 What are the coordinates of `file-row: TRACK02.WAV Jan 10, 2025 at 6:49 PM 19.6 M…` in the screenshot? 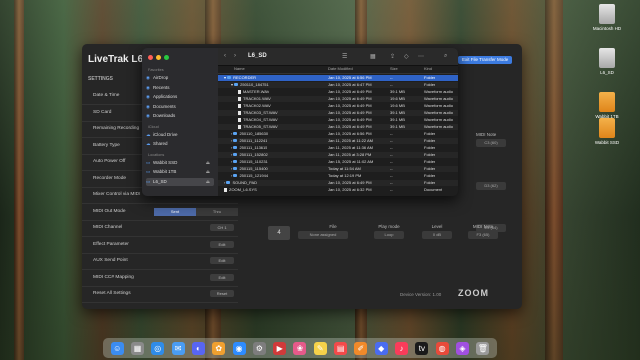 It's located at (338, 106).